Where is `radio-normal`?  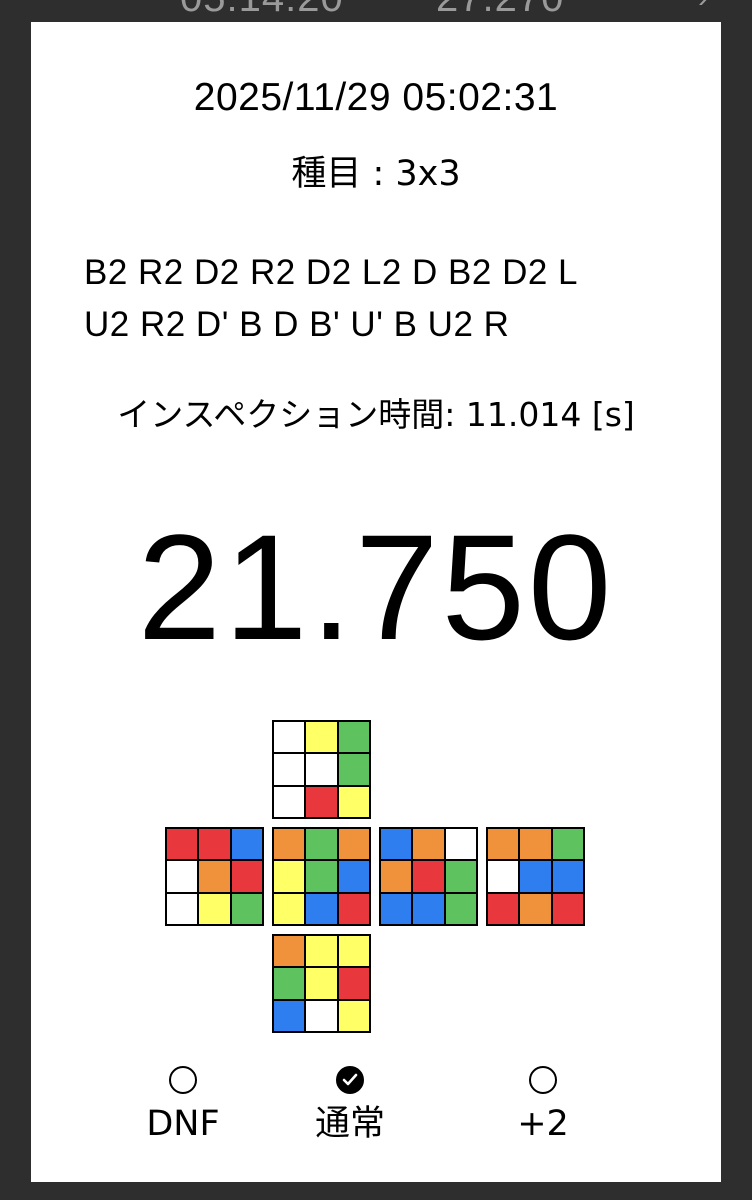 radio-normal is located at coordinates (350, 1080).